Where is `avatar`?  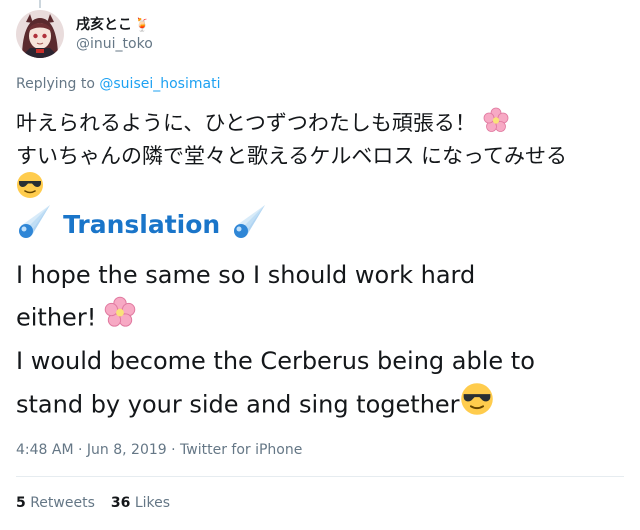 avatar is located at coordinates (40, 34).